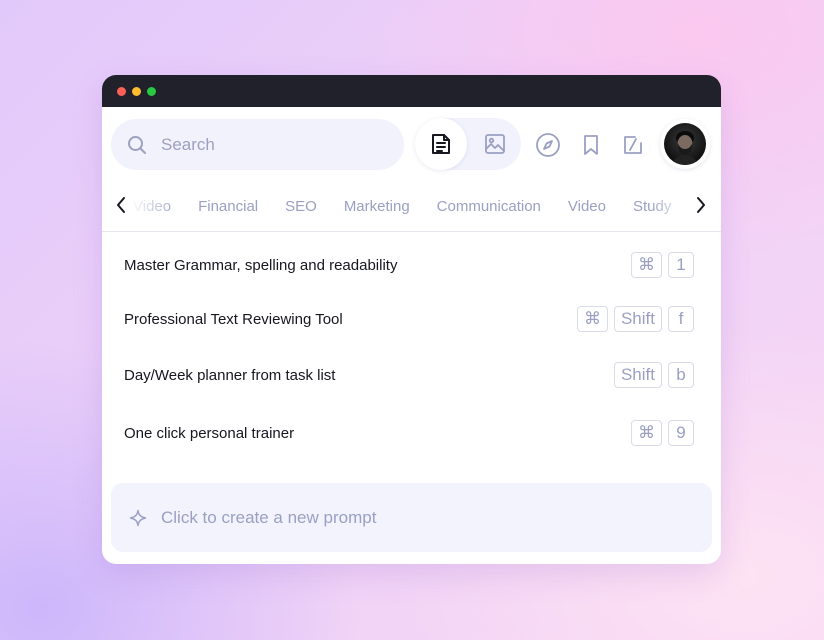 The width and height of the screenshot is (824, 640). I want to click on minimize-window-button, so click(136, 91).